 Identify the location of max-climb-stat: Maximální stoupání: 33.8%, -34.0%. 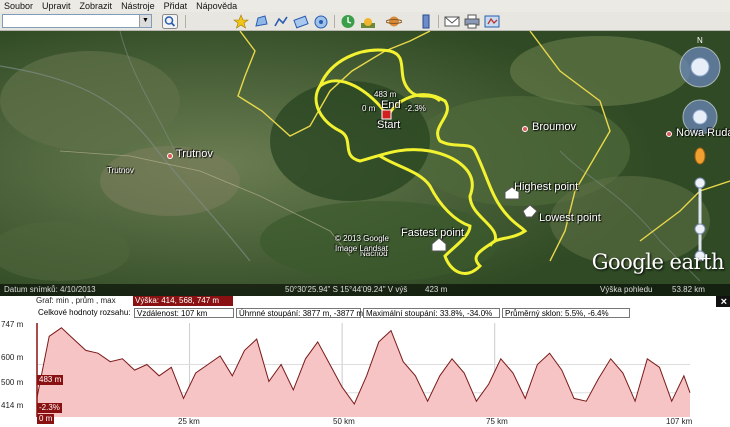
(431, 313).